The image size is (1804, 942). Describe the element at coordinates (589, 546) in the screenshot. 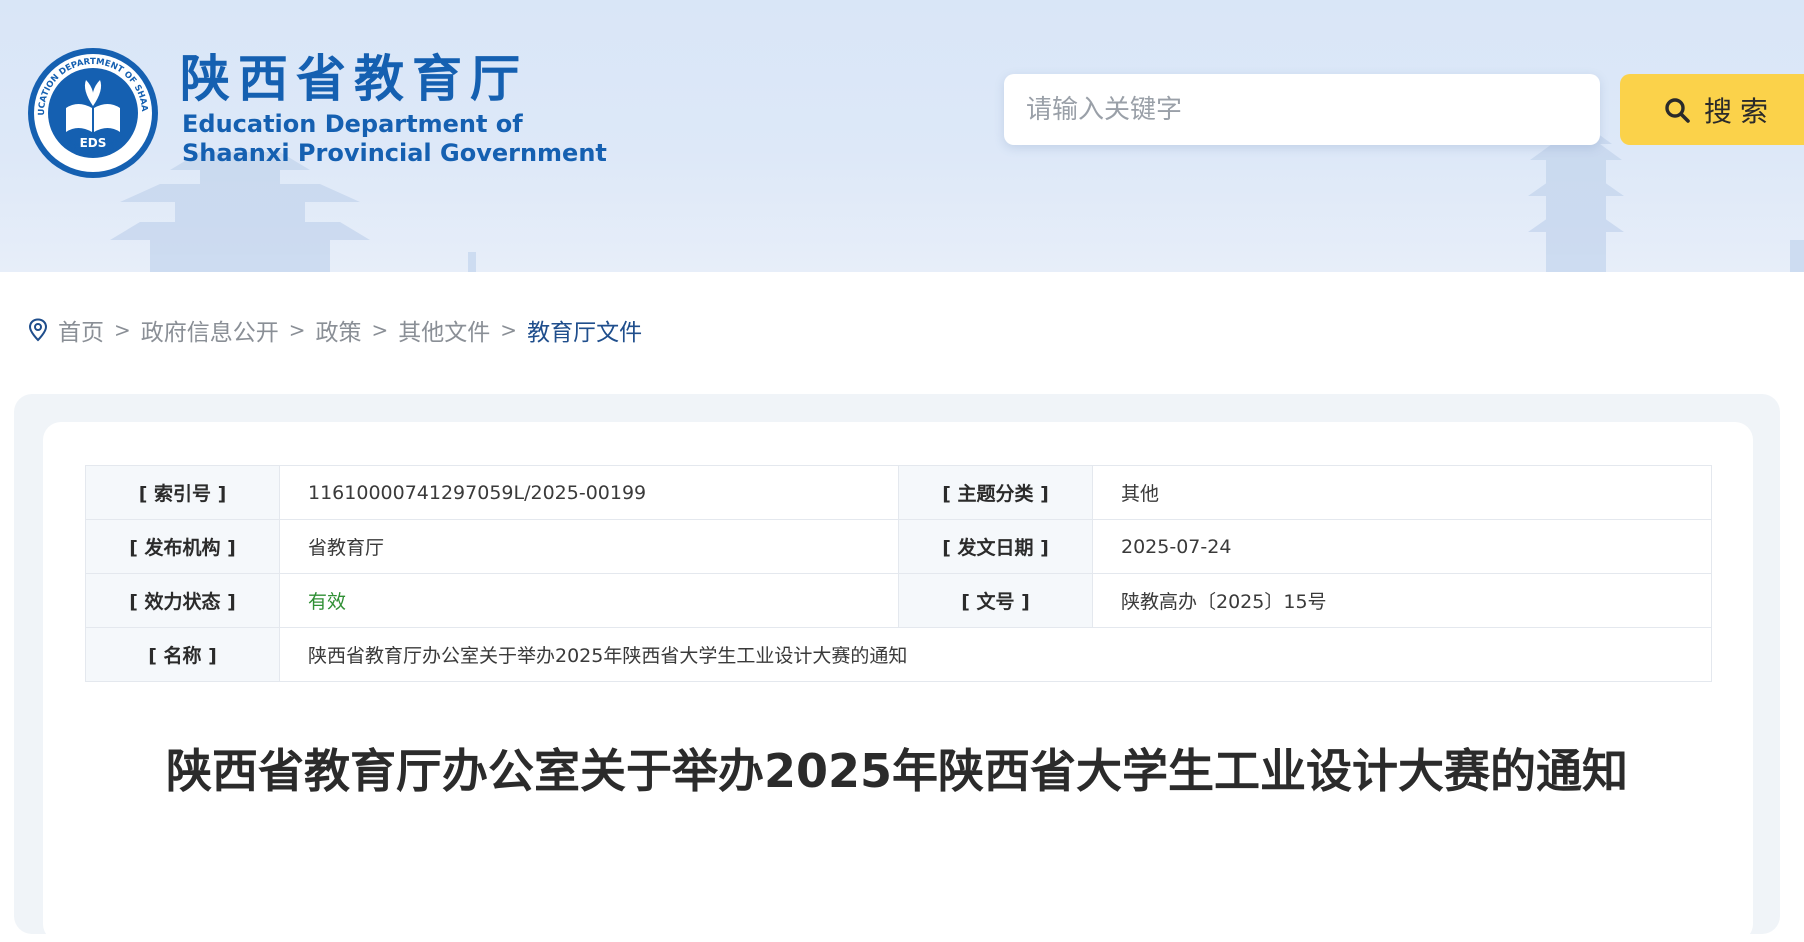

I see `meta-publisher-value: 省教育厅` at that location.